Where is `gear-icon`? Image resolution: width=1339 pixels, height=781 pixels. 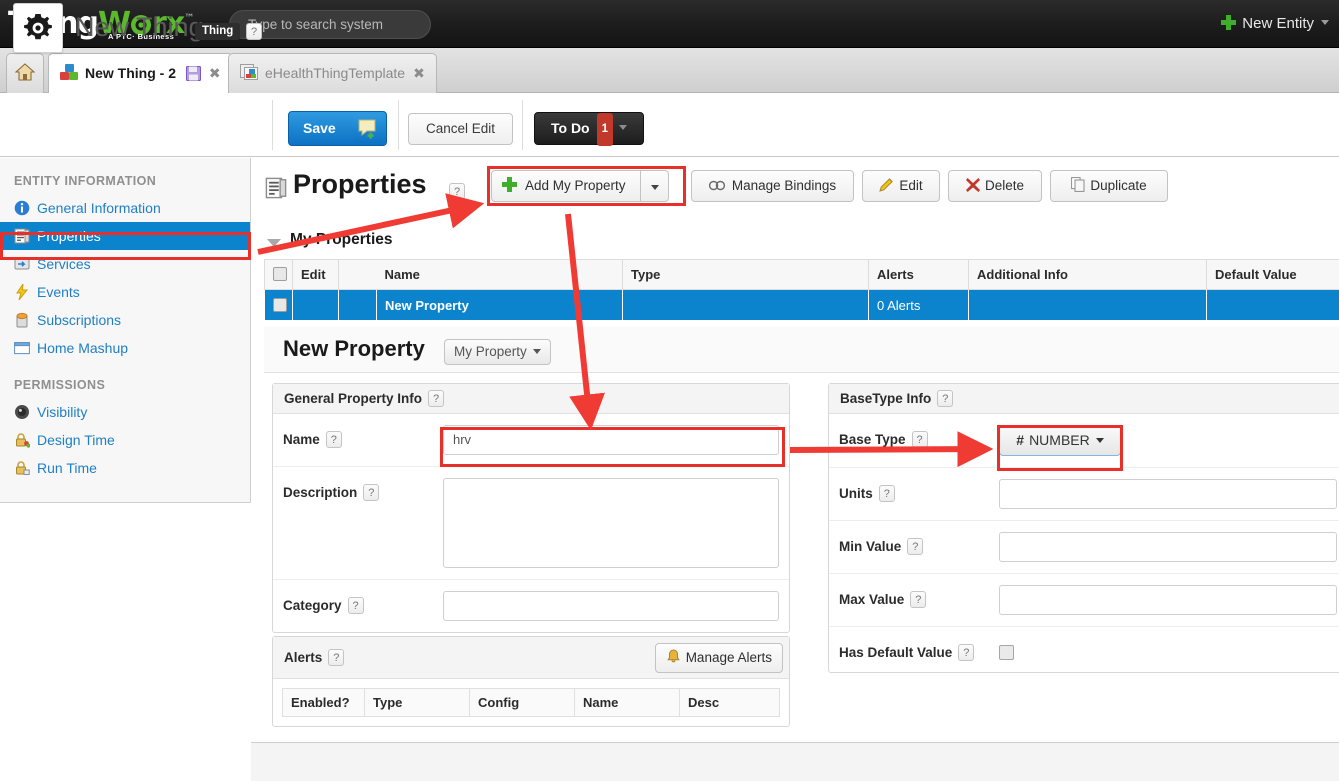 gear-icon is located at coordinates (38, 26).